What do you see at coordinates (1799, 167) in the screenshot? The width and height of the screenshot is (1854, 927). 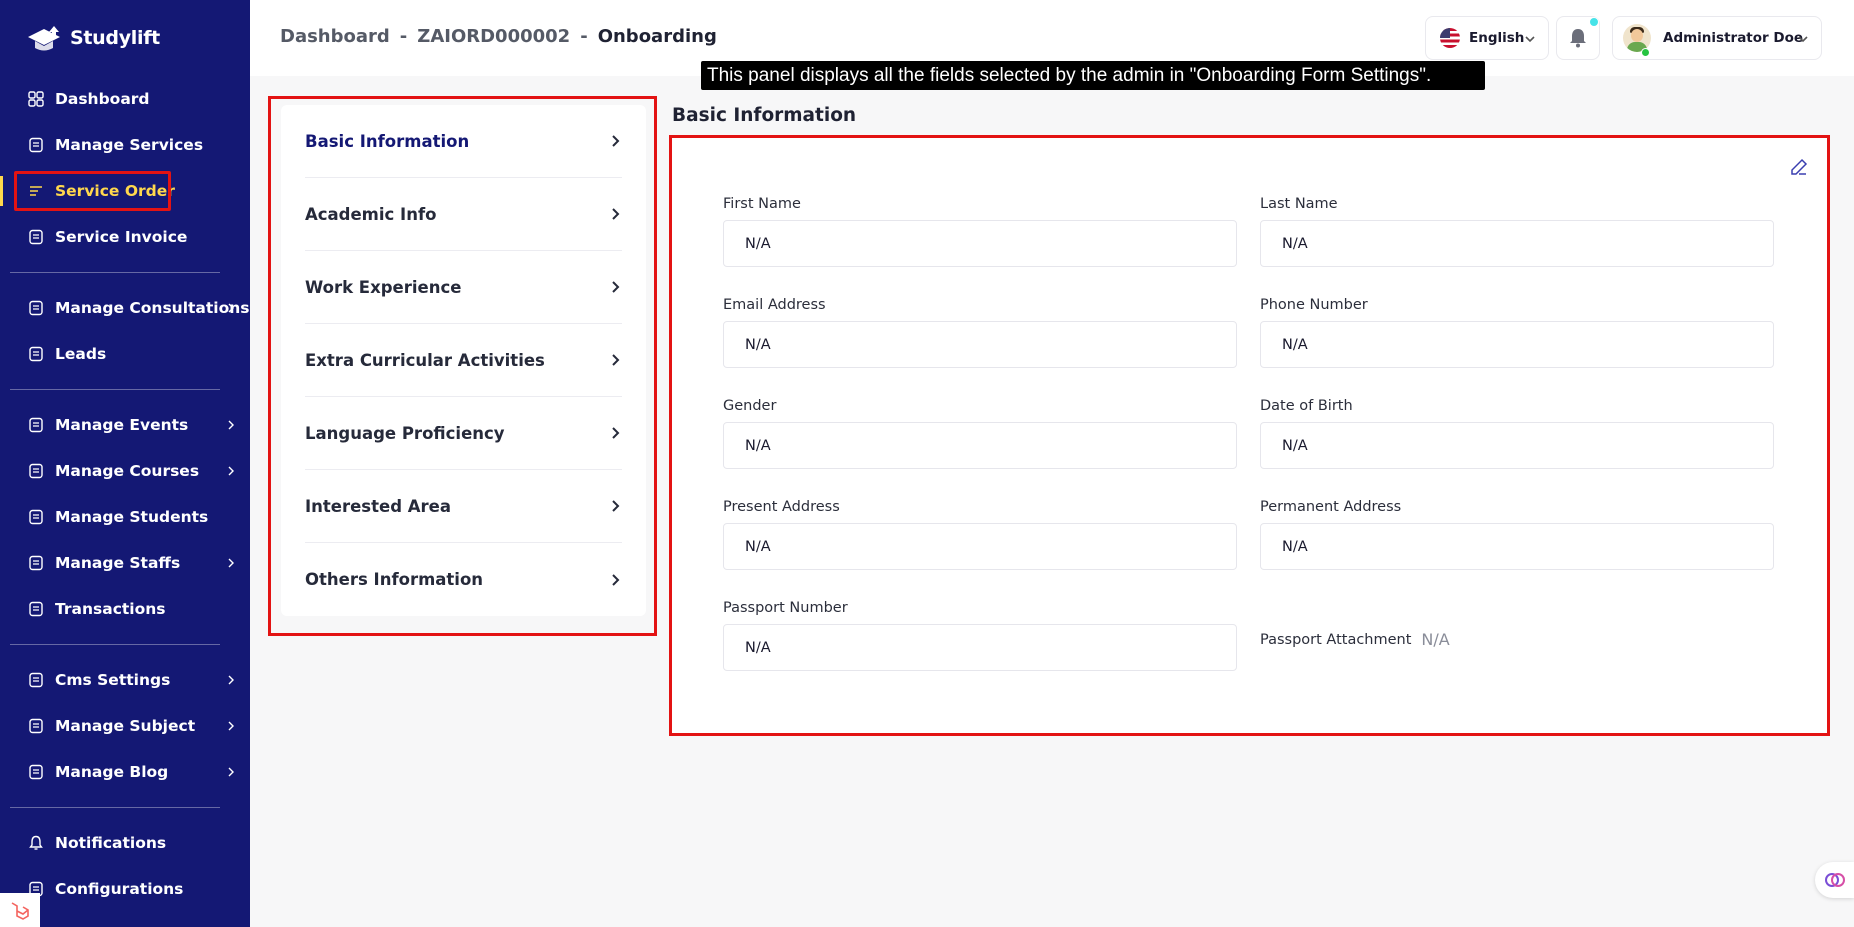 I see `edit-icon` at bounding box center [1799, 167].